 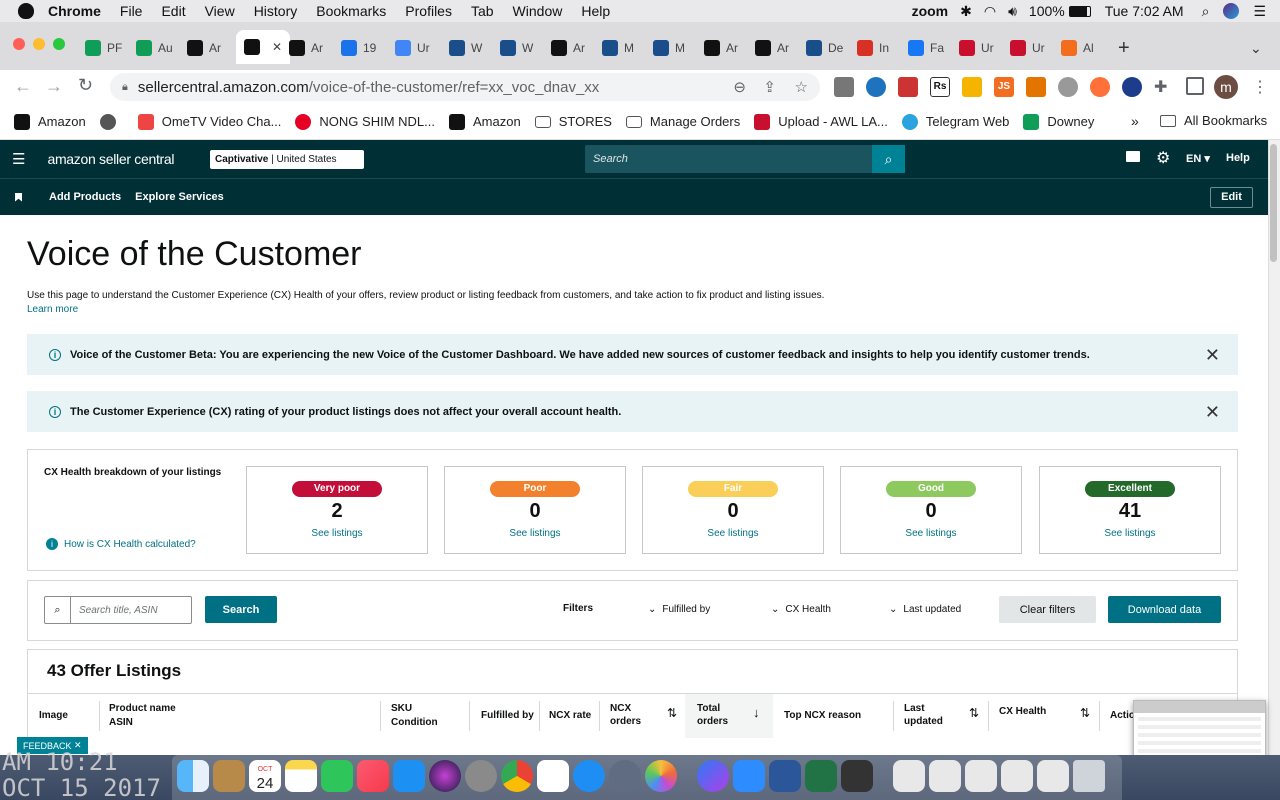 What do you see at coordinates (23, 86) in the screenshot?
I see `back-icon: ←` at bounding box center [23, 86].